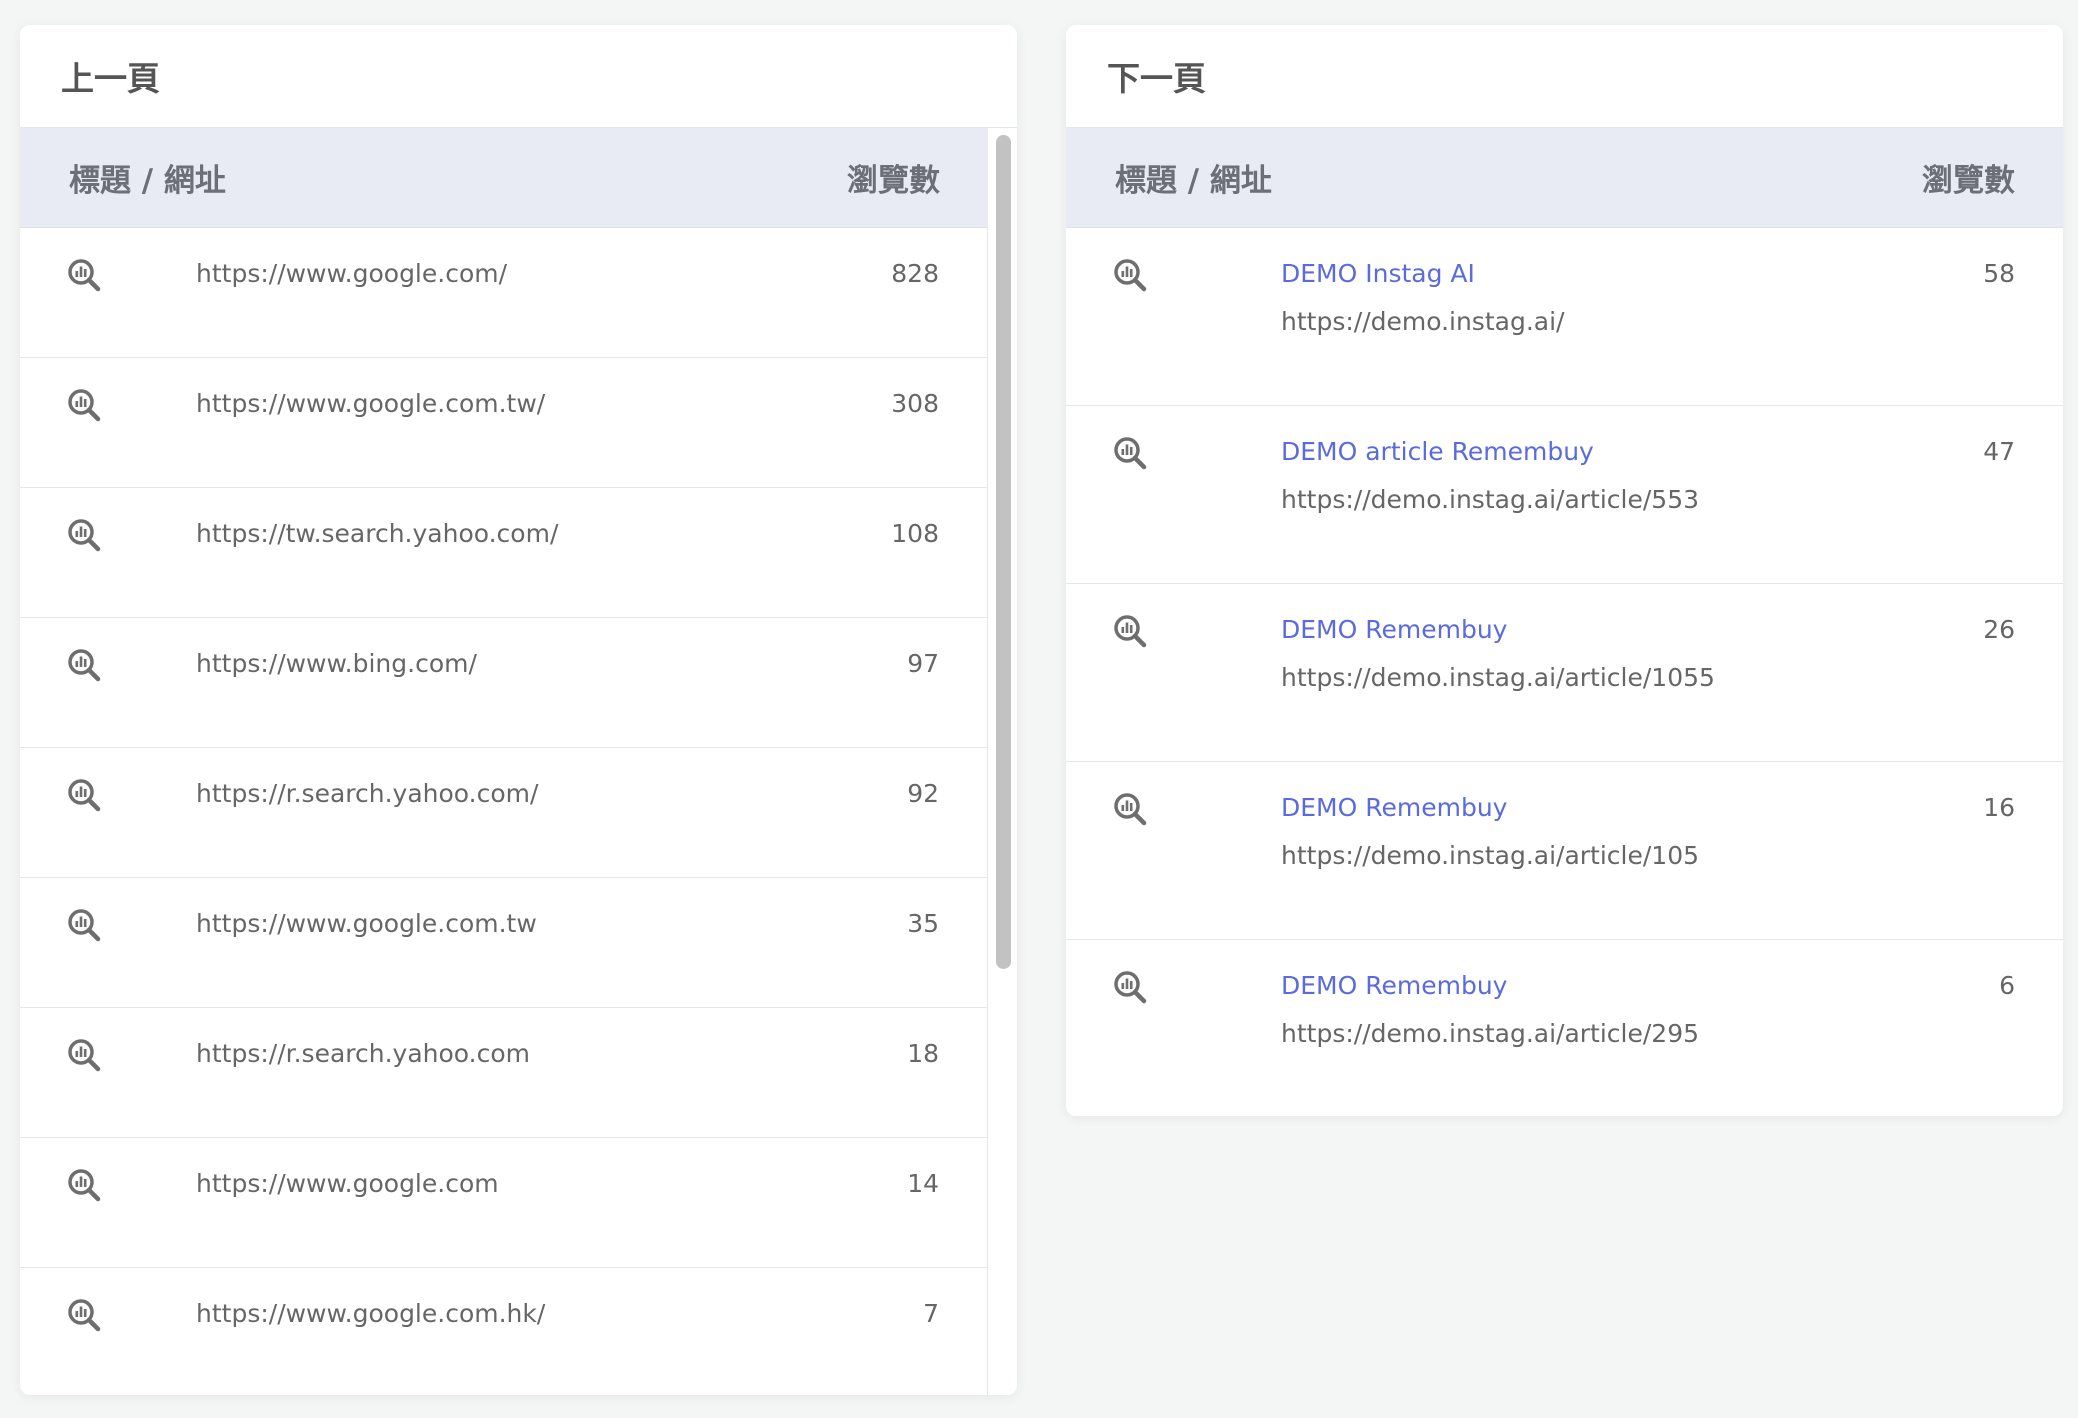  Describe the element at coordinates (1490, 1033) in the screenshot. I see `row-url: https://demo.instag.ai/article/295` at that location.